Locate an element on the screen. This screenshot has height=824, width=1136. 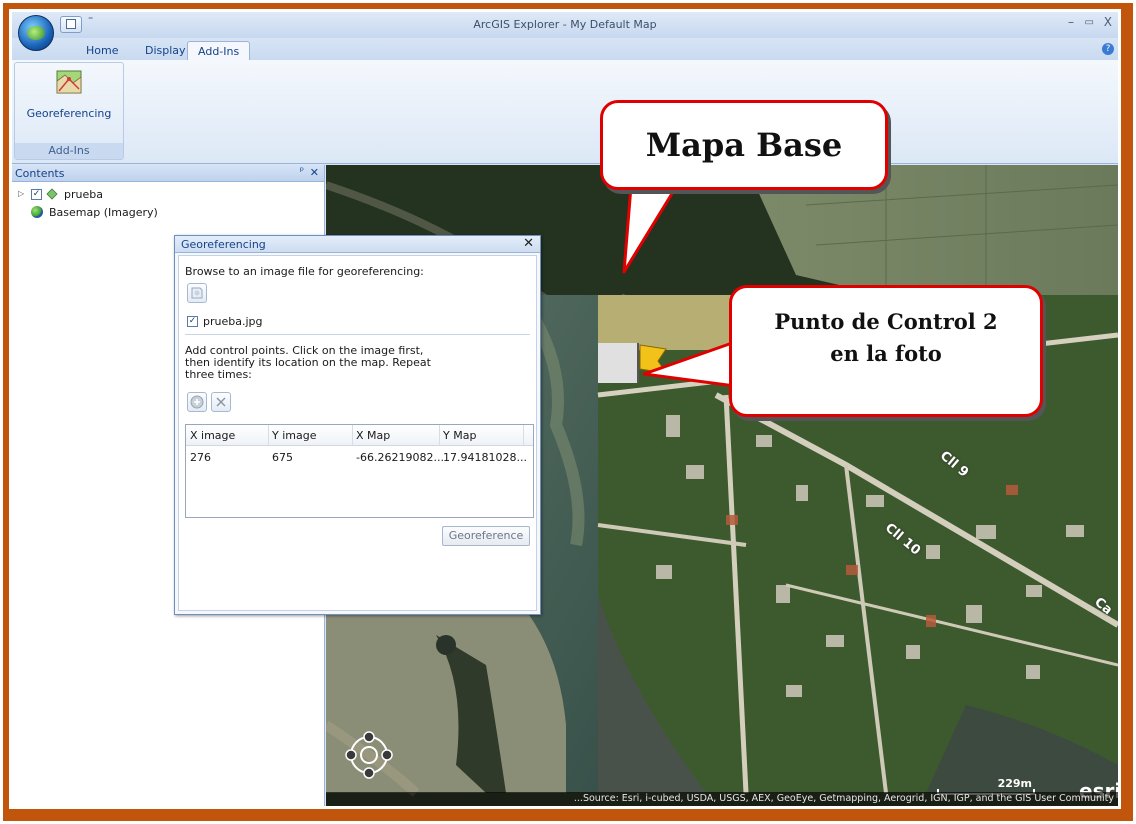
title-bar: ⁼ ArcGIS Explorer - My Default Map – ▭ X is located at coordinates (565, 25).